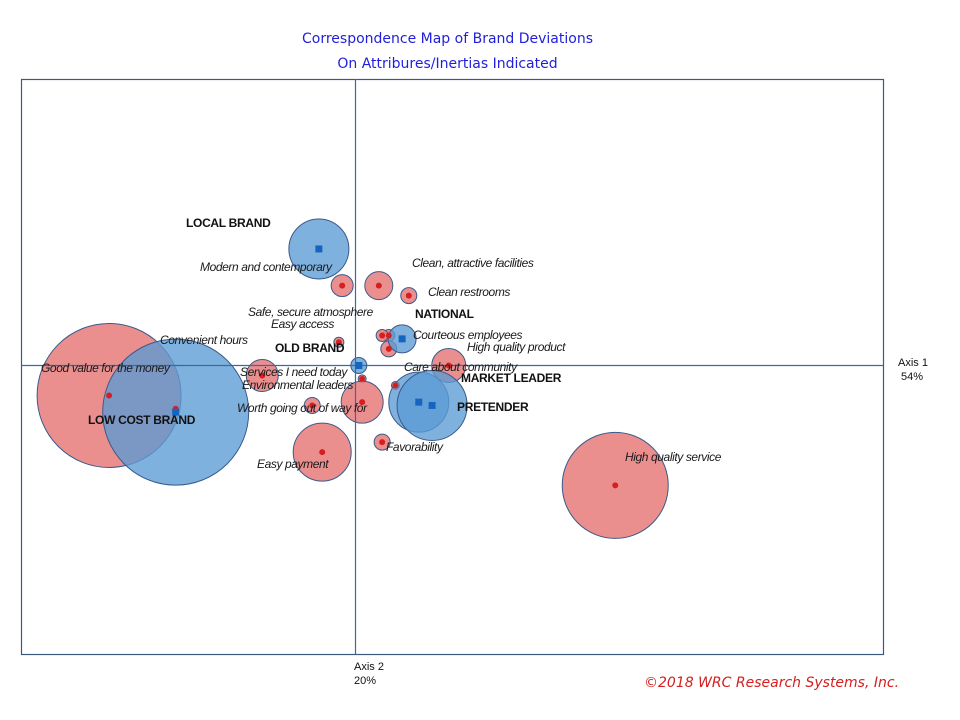 The image size is (960, 720). I want to click on attribute-point-modern-and-contemporary, so click(342, 285).